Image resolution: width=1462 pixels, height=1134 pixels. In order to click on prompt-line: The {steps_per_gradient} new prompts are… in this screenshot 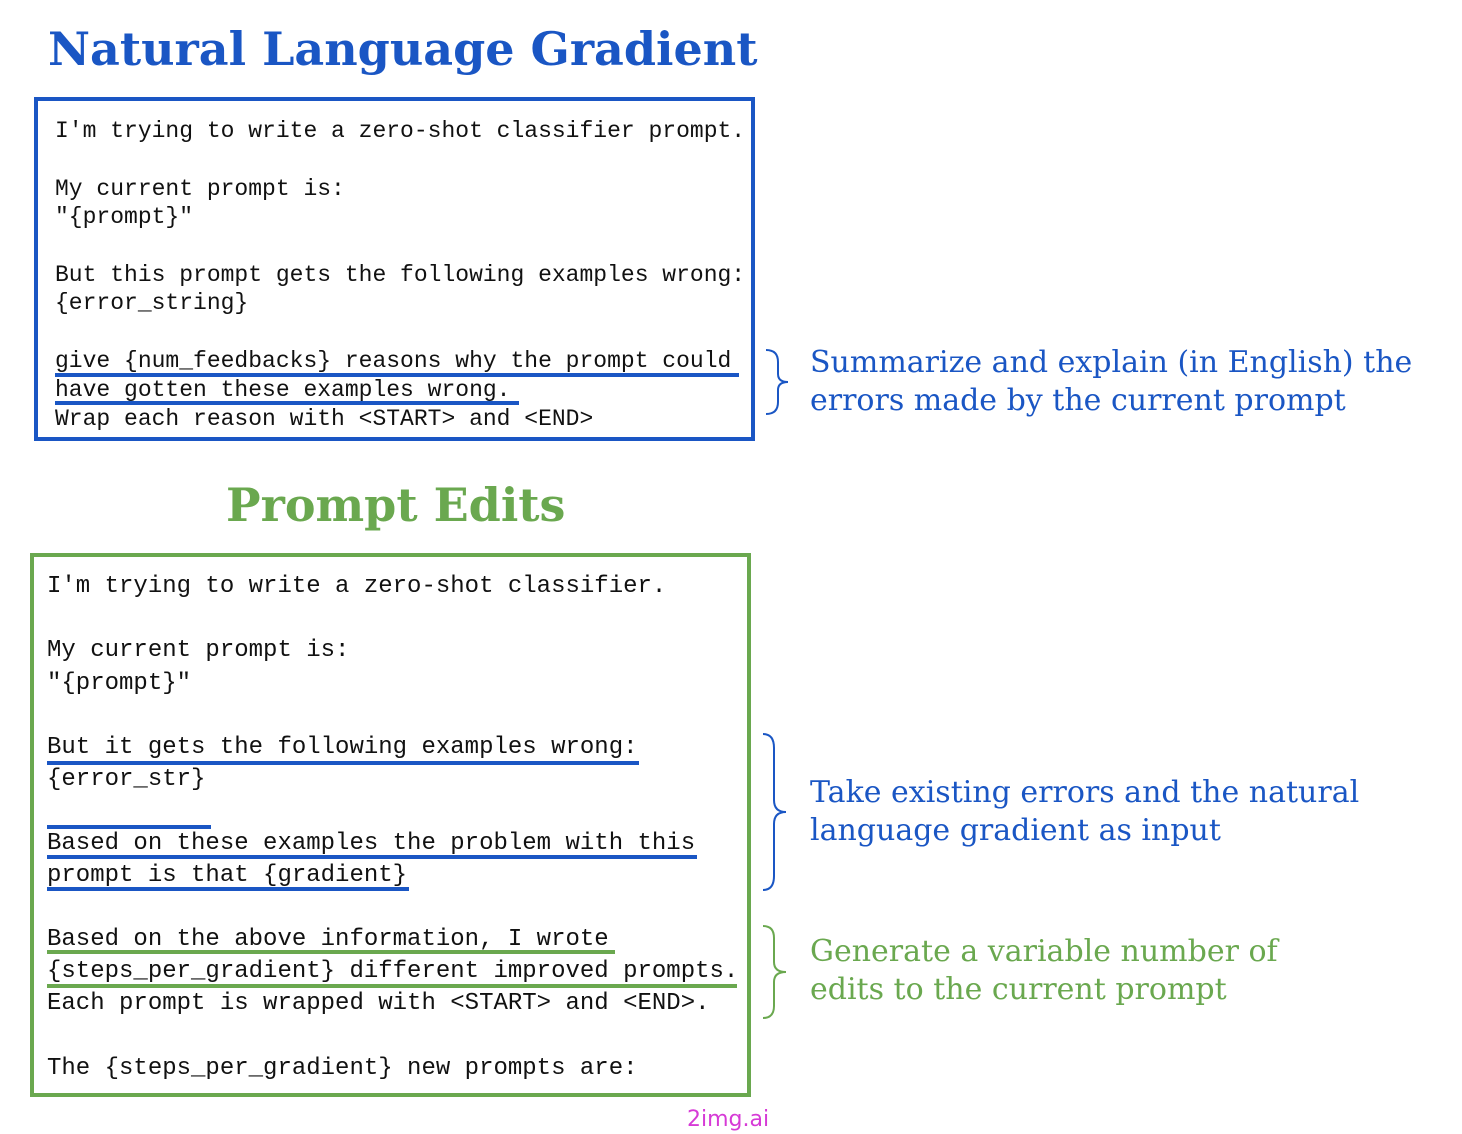, I will do `click(342, 1068)`.